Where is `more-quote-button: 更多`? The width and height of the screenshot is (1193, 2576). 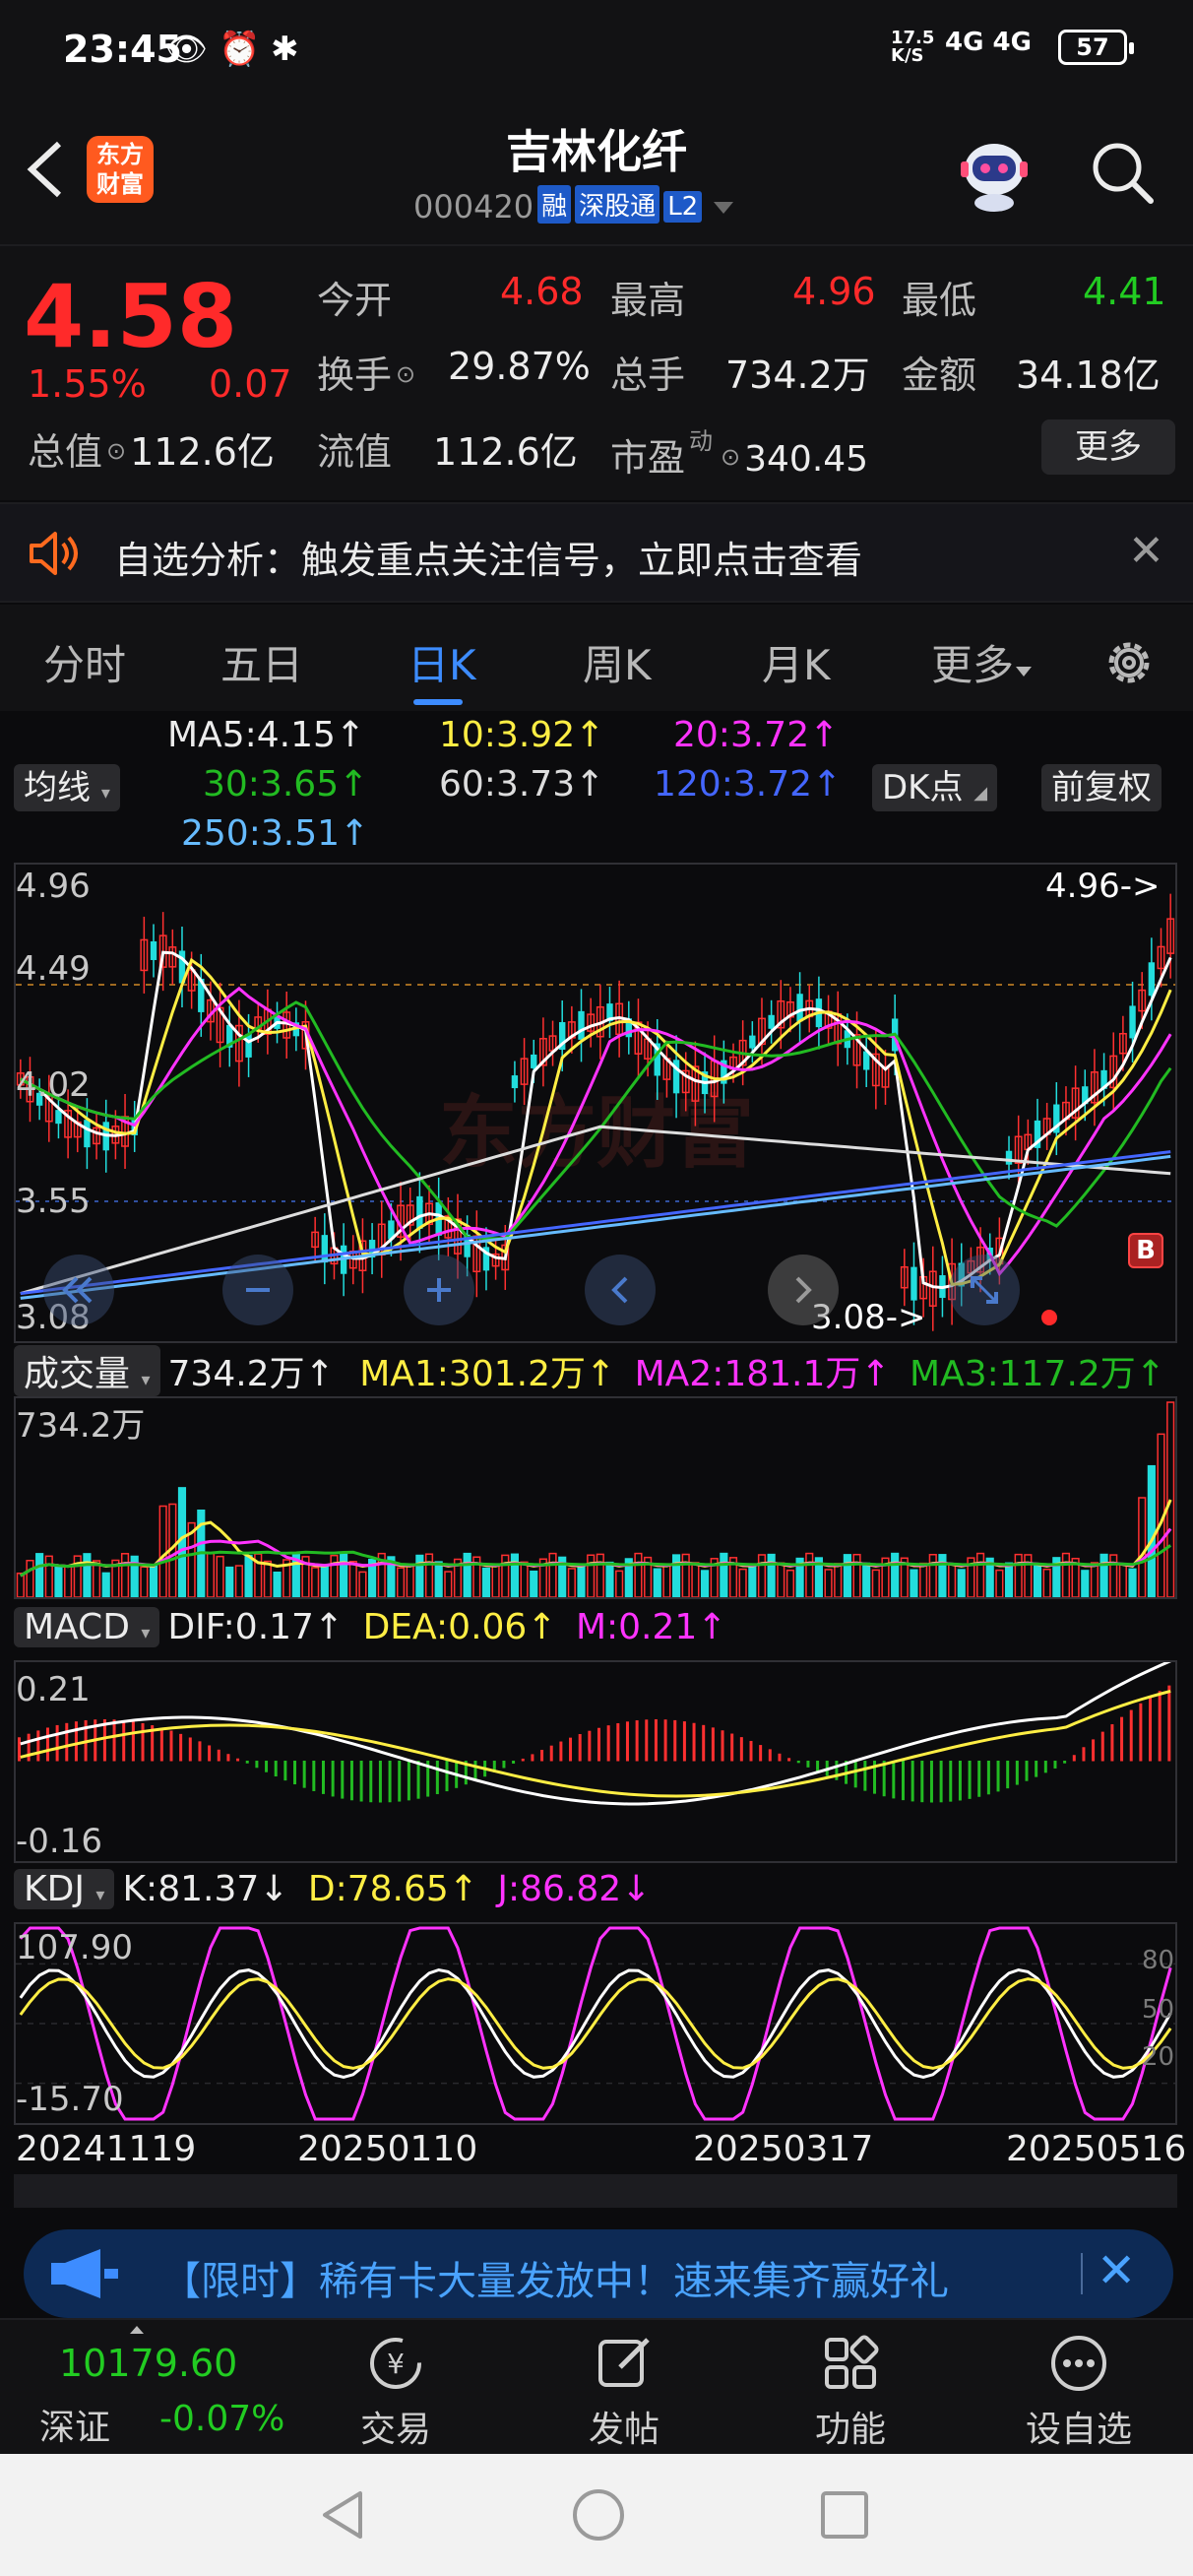 more-quote-button: 更多 is located at coordinates (1108, 447).